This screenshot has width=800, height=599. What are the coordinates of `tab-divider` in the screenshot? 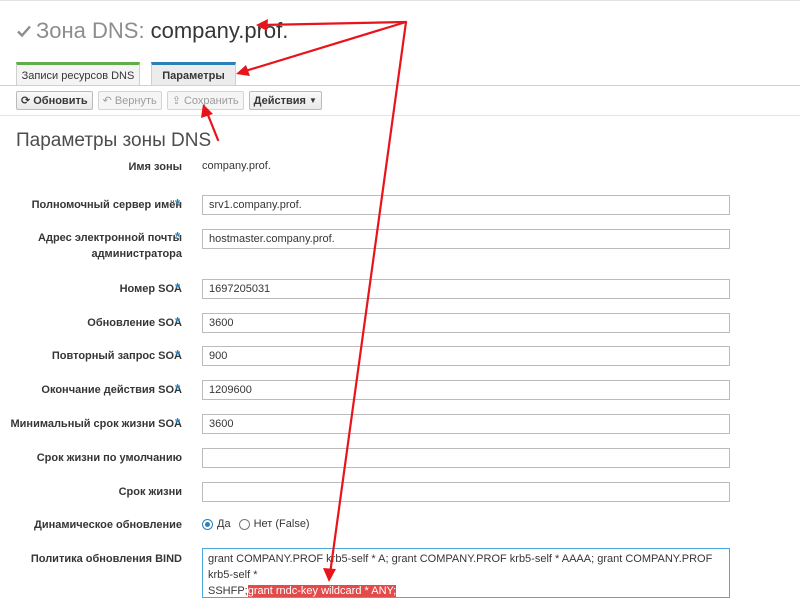 It's located at (400, 85).